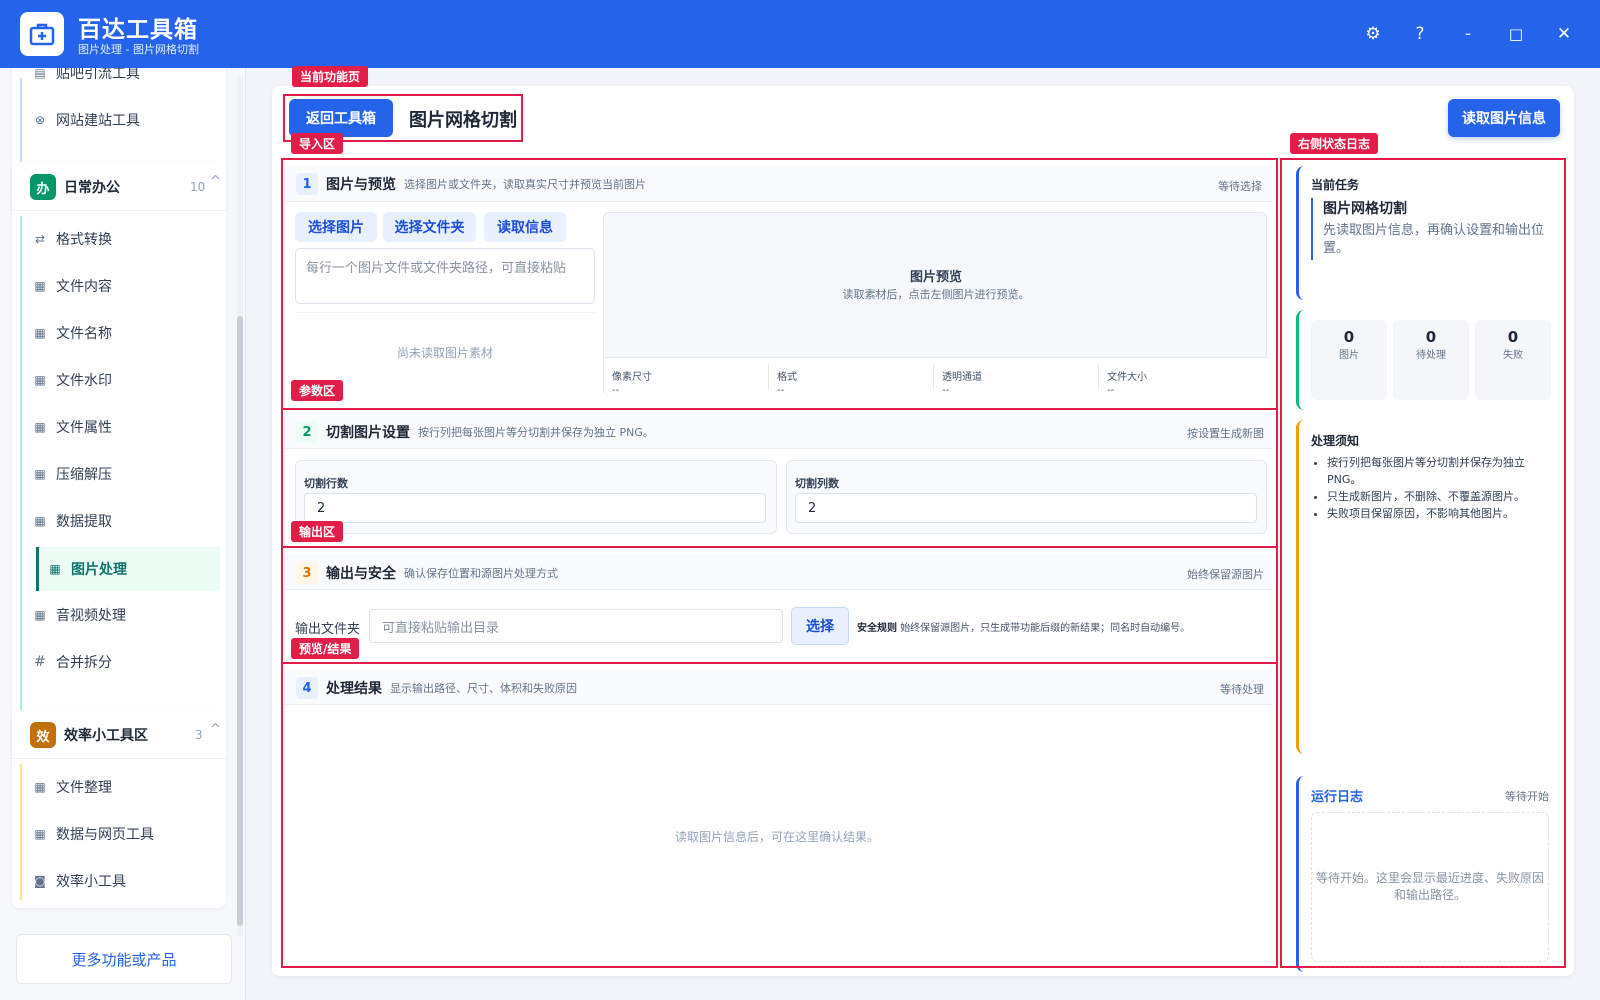 The width and height of the screenshot is (1600, 1000). What do you see at coordinates (40, 239) in the screenshot?
I see `swap-icon: ⇄` at bounding box center [40, 239].